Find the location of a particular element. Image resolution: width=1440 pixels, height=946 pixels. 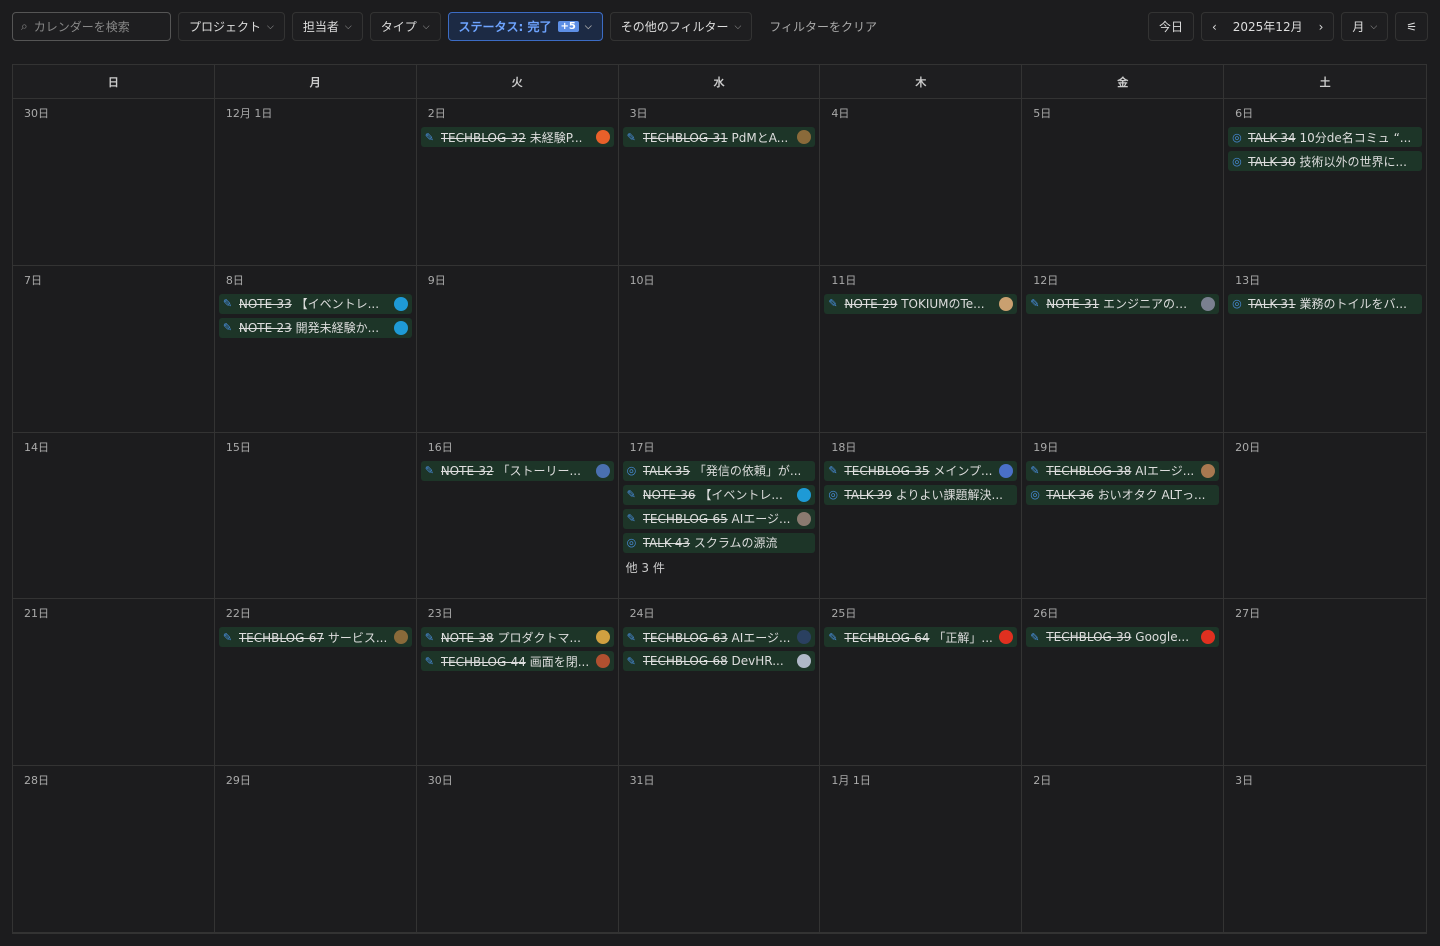

type-filter: タイプ ⌵ is located at coordinates (405, 26).